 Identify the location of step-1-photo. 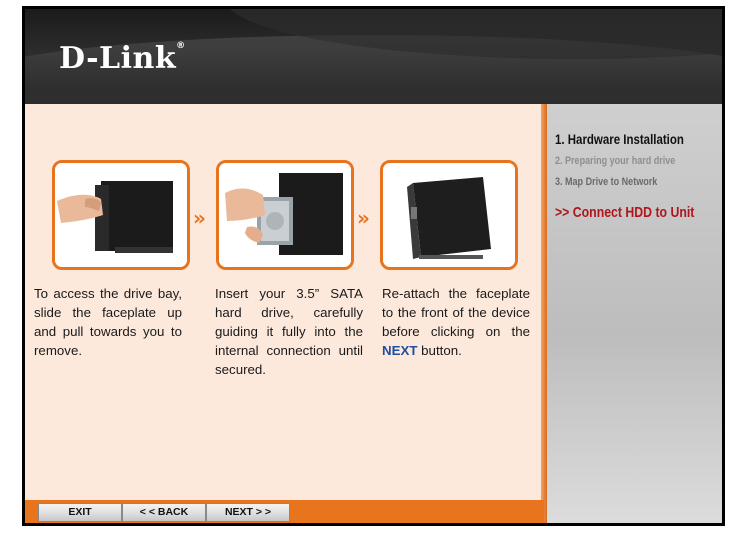
(121, 215).